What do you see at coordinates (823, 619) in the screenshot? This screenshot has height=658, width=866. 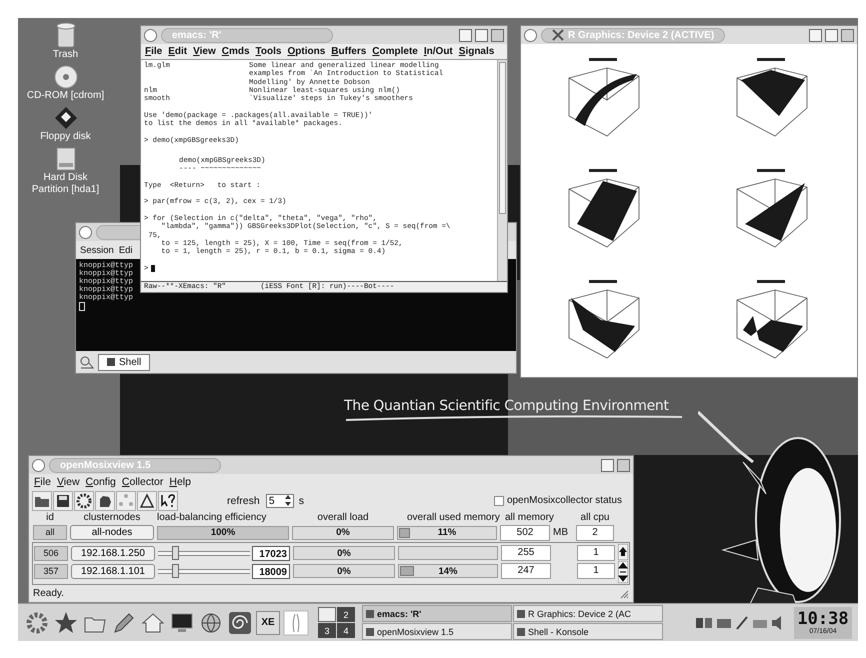 I see `clock-time: 10:38` at bounding box center [823, 619].